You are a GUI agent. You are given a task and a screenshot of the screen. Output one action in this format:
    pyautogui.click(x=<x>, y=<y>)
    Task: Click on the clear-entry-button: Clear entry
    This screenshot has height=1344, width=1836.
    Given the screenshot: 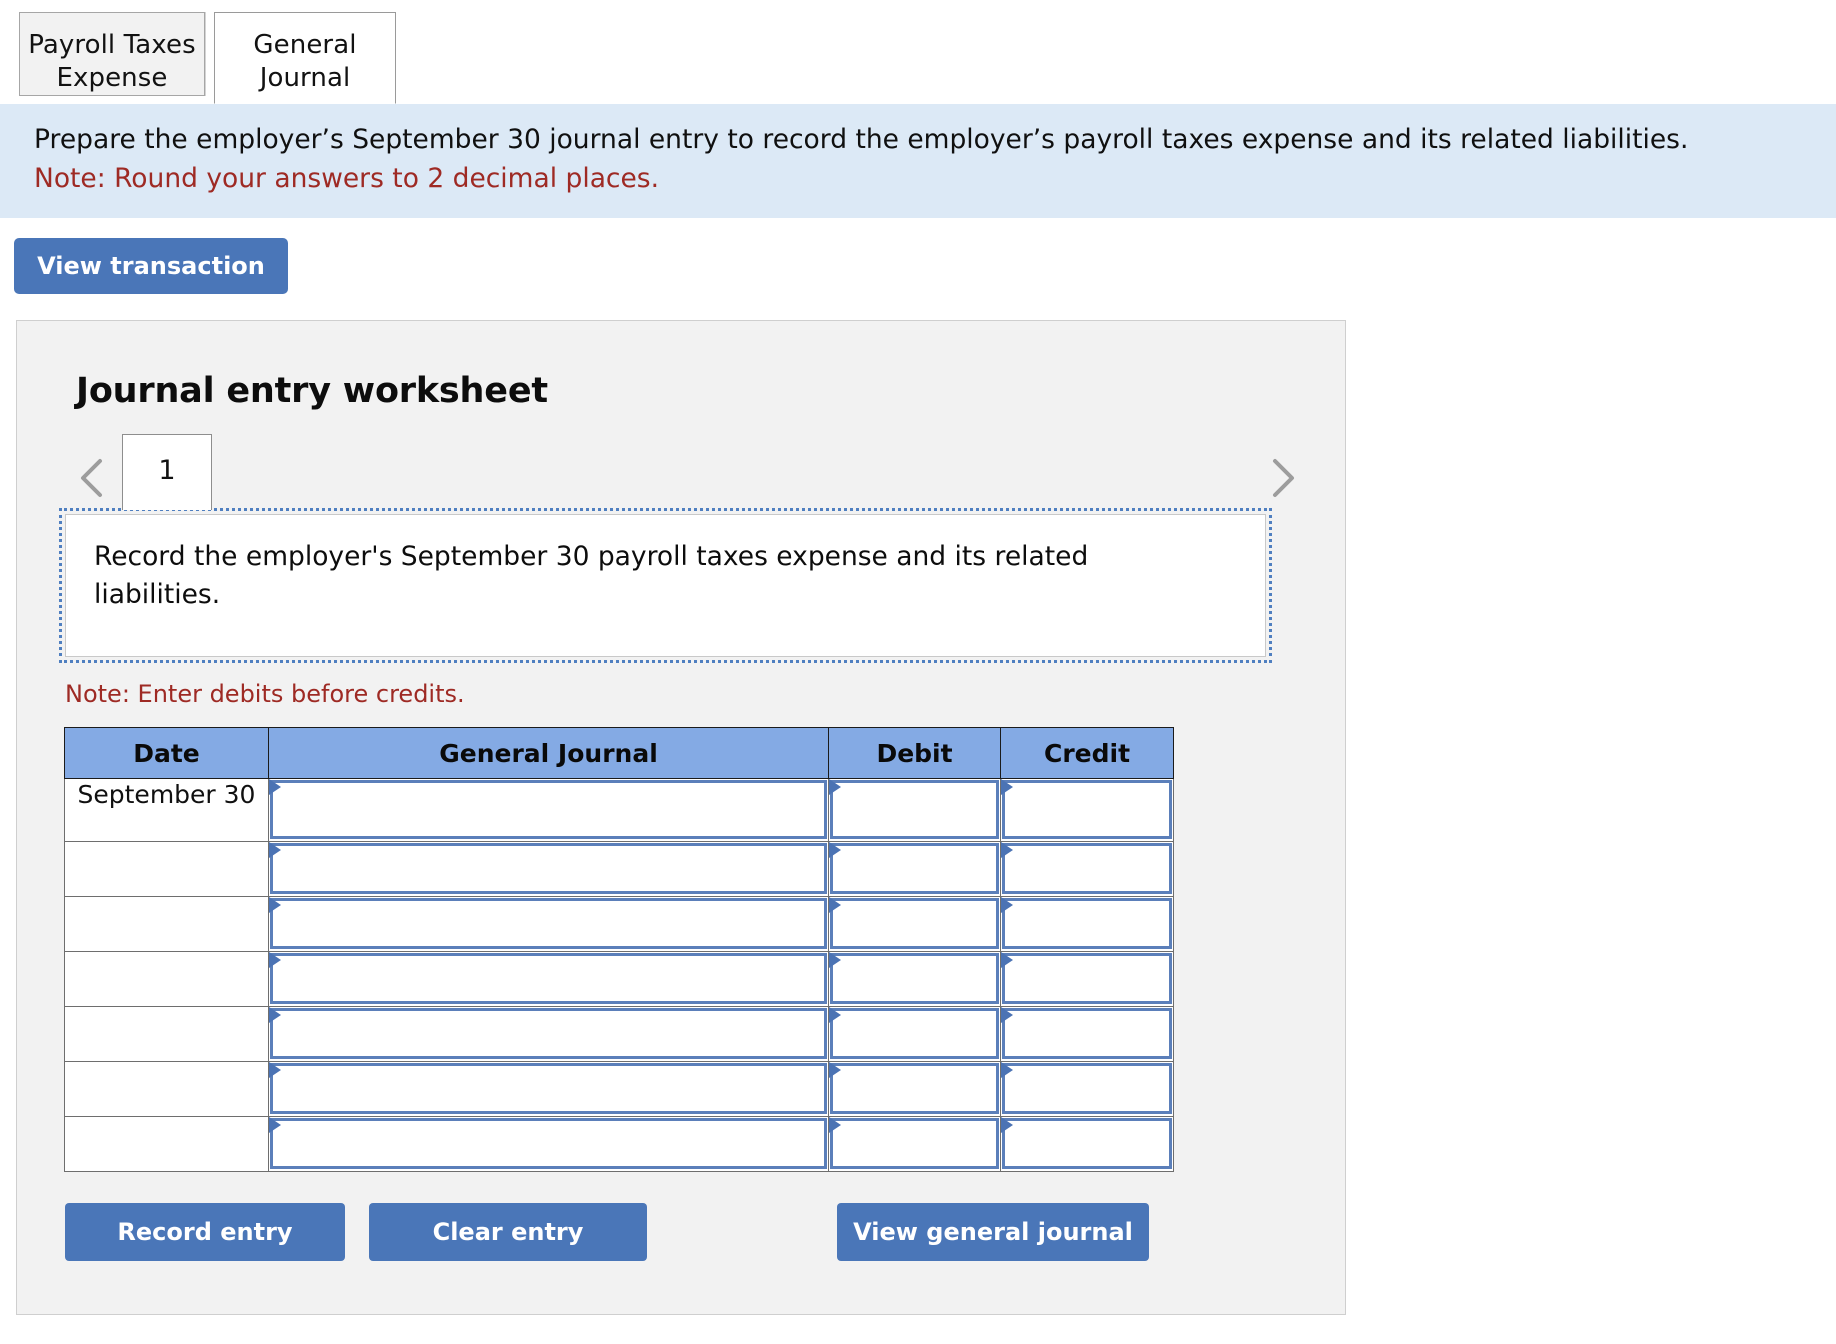 What is the action you would take?
    pyautogui.click(x=508, y=1232)
    